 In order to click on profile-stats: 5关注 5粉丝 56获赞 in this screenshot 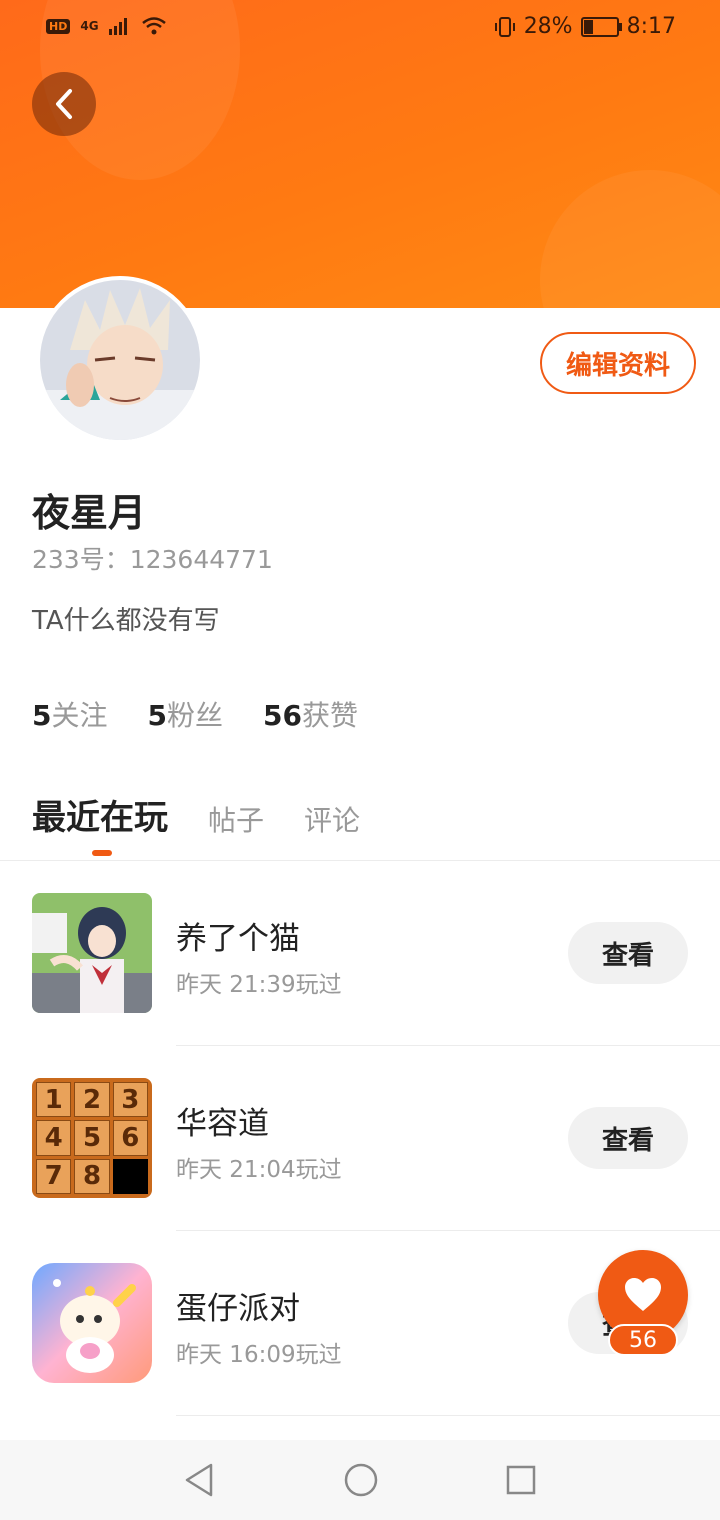, I will do `click(195, 714)`.